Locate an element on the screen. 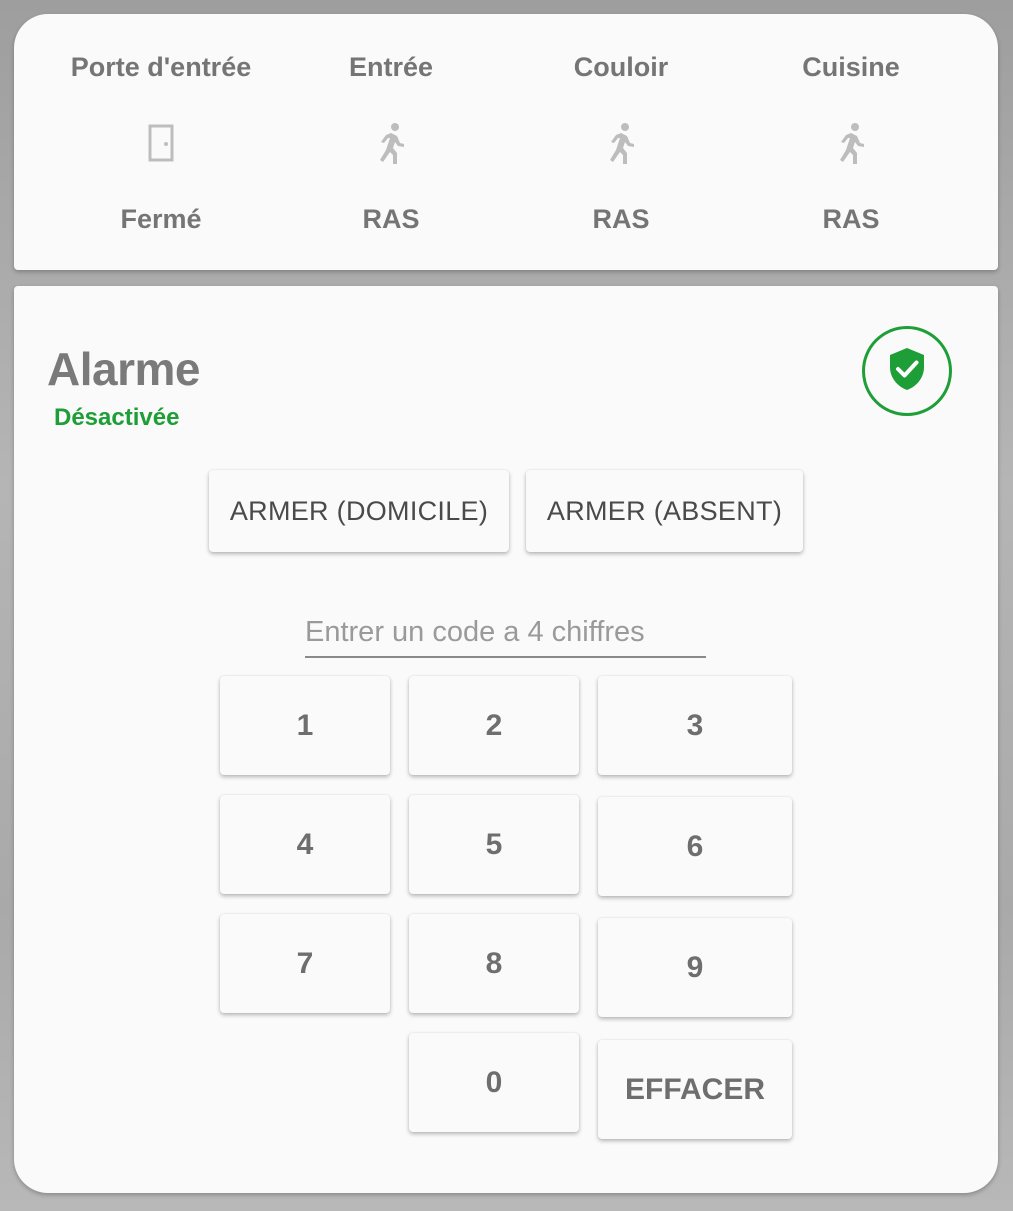 The width and height of the screenshot is (1013, 1211). keypad-key-3: 3 is located at coordinates (695, 725).